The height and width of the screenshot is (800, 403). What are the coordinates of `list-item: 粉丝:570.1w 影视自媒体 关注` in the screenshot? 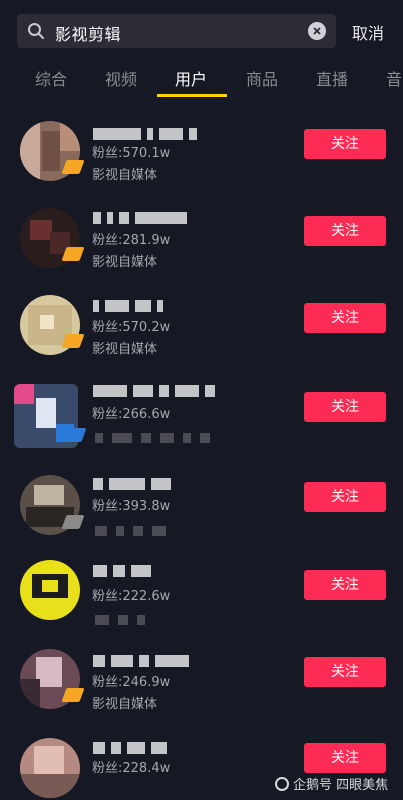 It's located at (201, 157).